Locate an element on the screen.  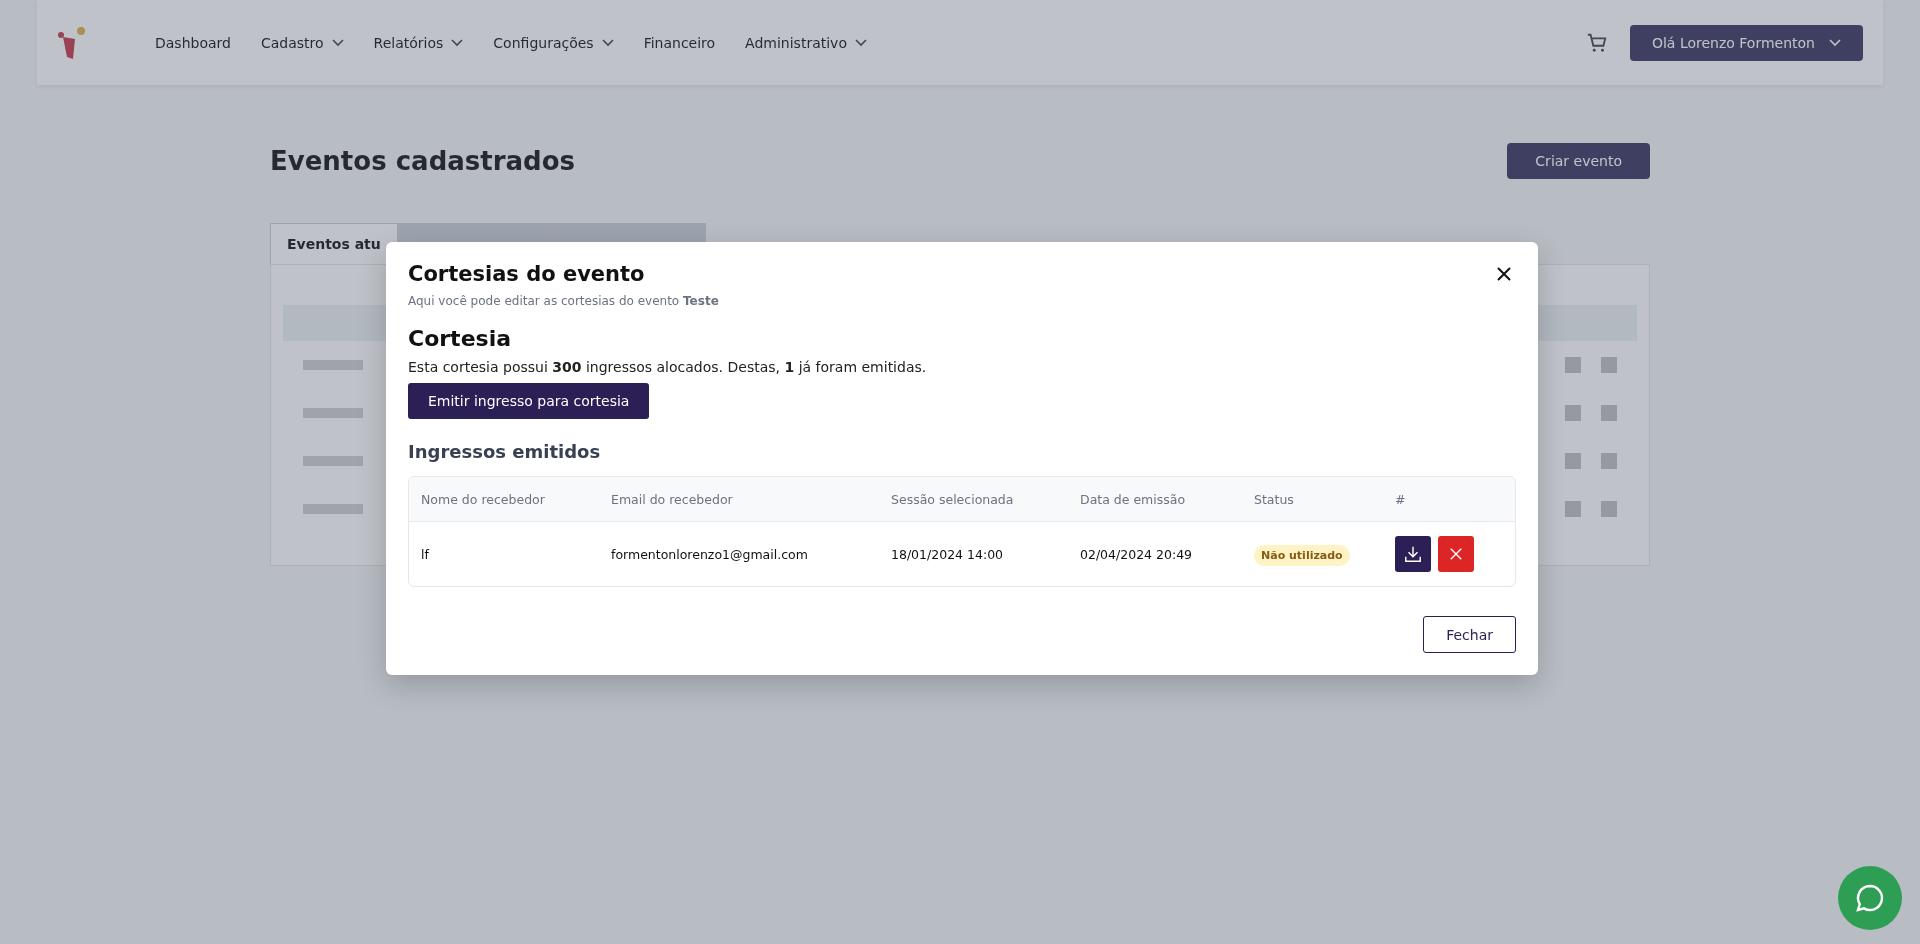
table-cell-text: 02/04/2024 20:49 is located at coordinates (1137, 554).